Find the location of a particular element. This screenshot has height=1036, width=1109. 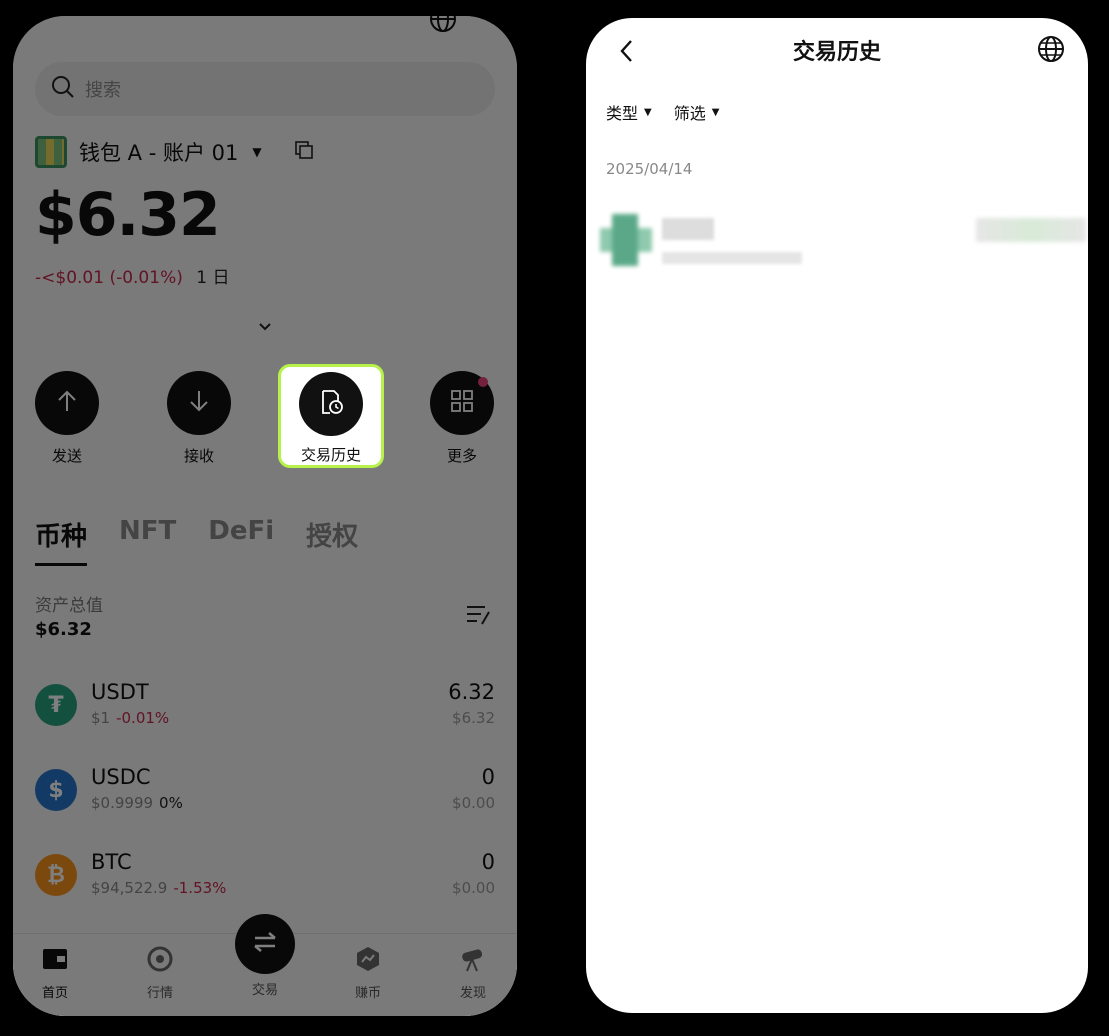

type-filter: 类型 ▼ is located at coordinates (629, 112).